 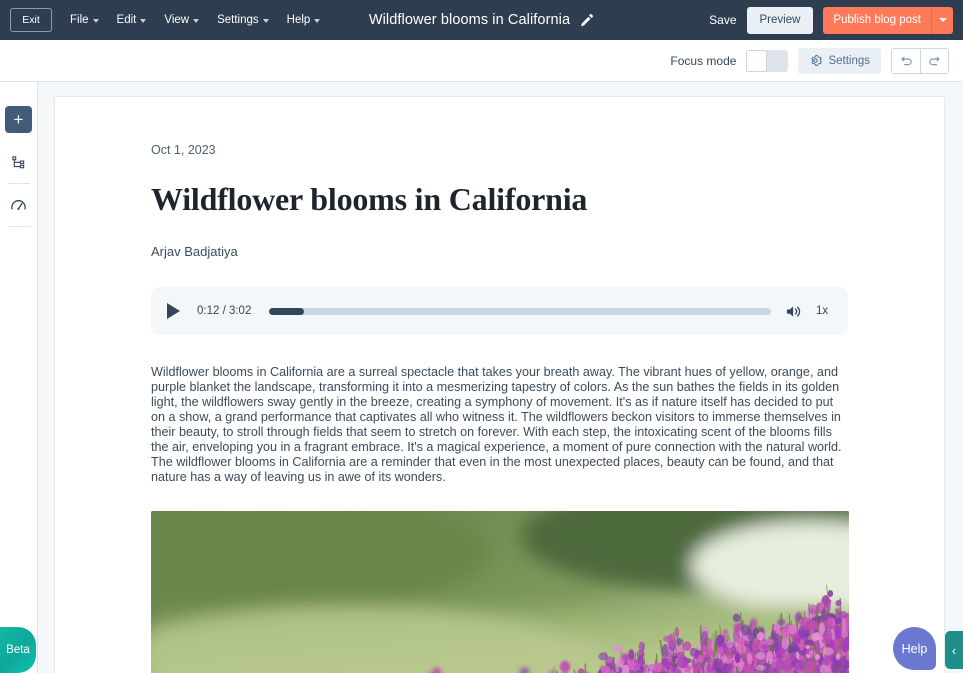 I want to click on undo-arrow-icon, so click(x=906, y=60).